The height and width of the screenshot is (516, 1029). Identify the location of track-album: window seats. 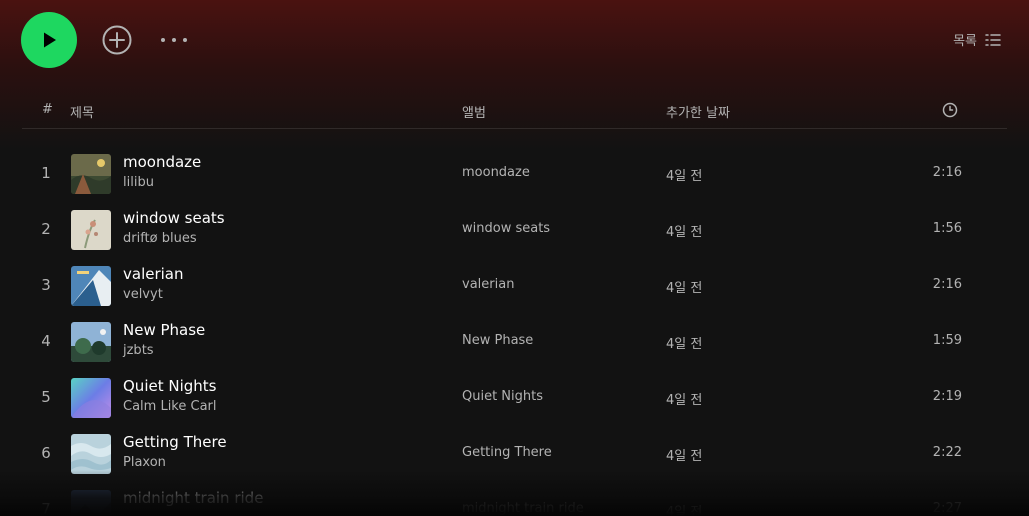
(506, 228).